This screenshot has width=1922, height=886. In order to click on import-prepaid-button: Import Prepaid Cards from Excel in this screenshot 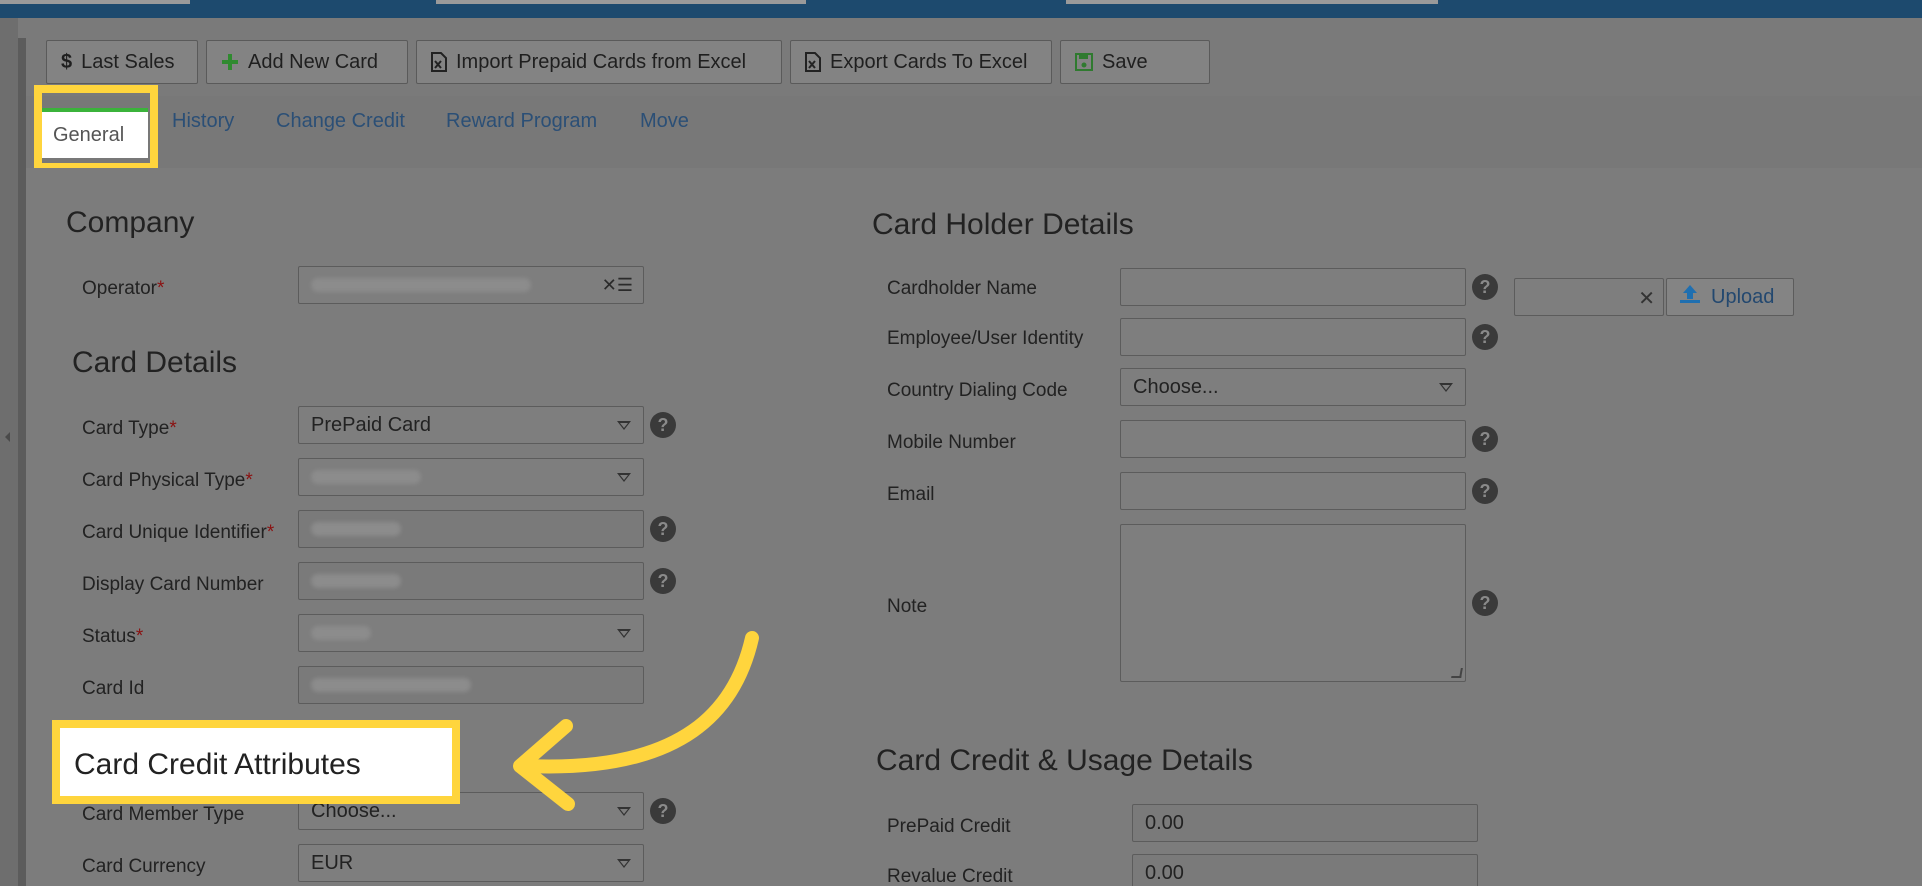, I will do `click(599, 62)`.